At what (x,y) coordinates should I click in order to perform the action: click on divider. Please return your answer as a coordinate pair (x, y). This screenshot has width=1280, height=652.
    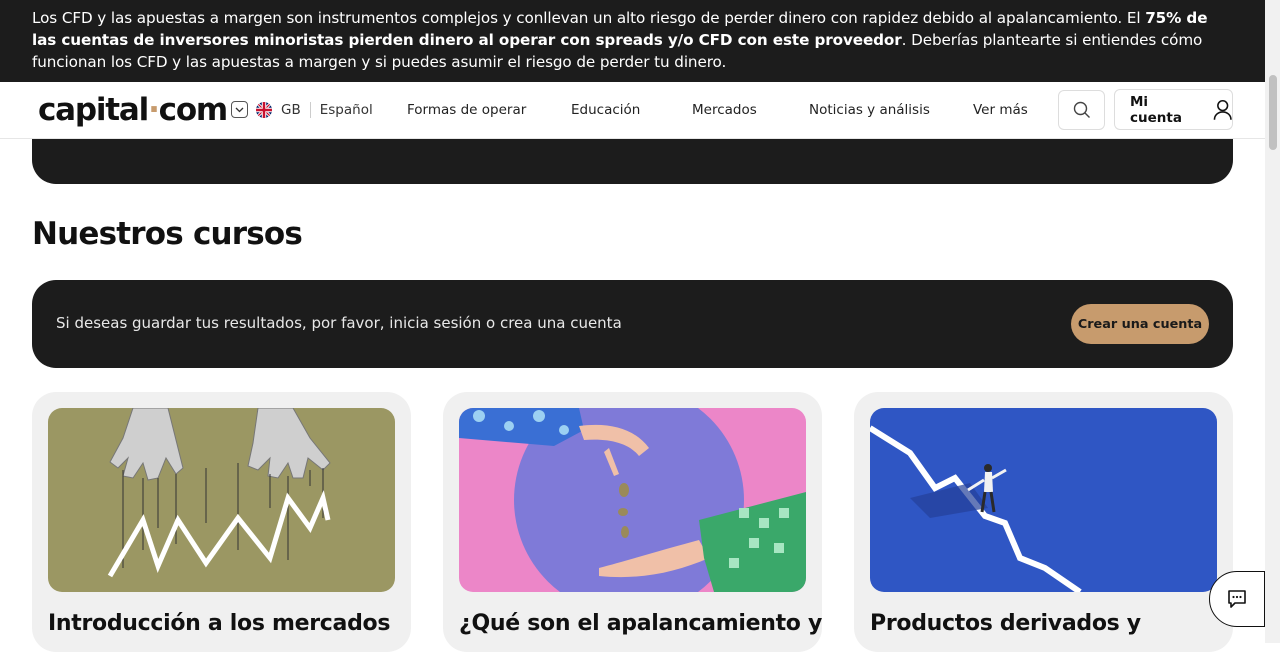
    Looking at the image, I should click on (310, 109).